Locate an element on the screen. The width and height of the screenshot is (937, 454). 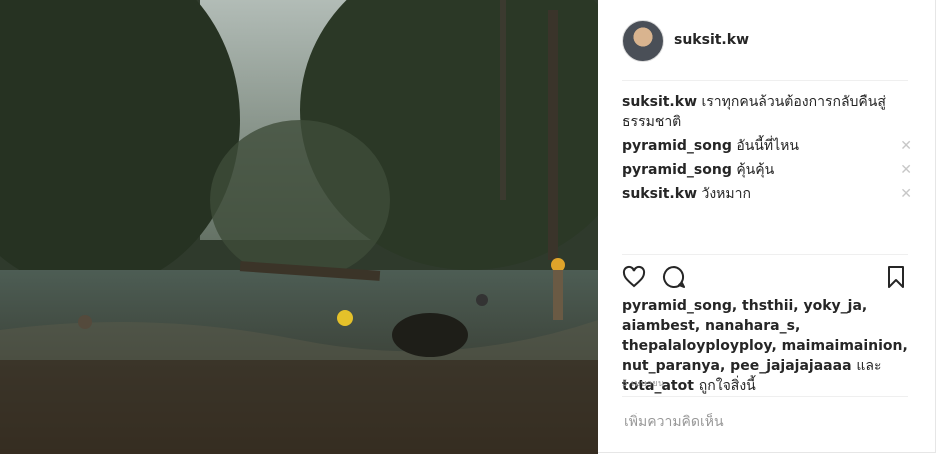
comment-item: pyramid_song อันนี้ที่ไหน ✕ is located at coordinates (767, 146).